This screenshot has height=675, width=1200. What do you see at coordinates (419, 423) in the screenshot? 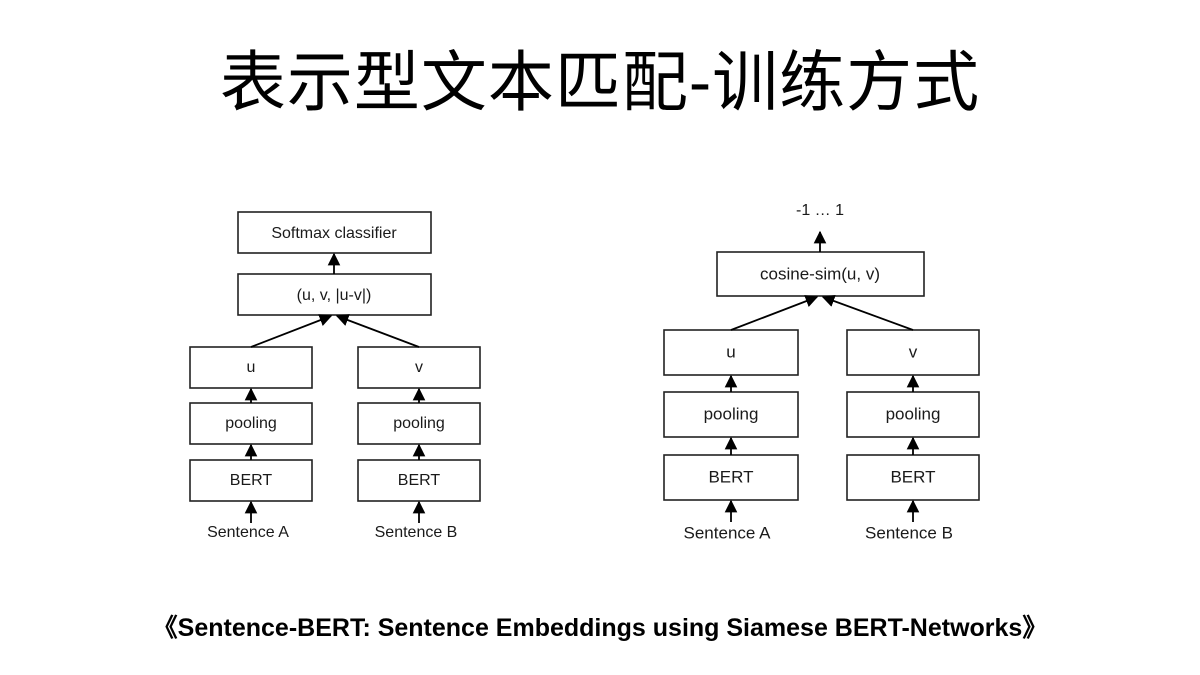
I see `left-pooling-b-label: pooling` at bounding box center [419, 423].